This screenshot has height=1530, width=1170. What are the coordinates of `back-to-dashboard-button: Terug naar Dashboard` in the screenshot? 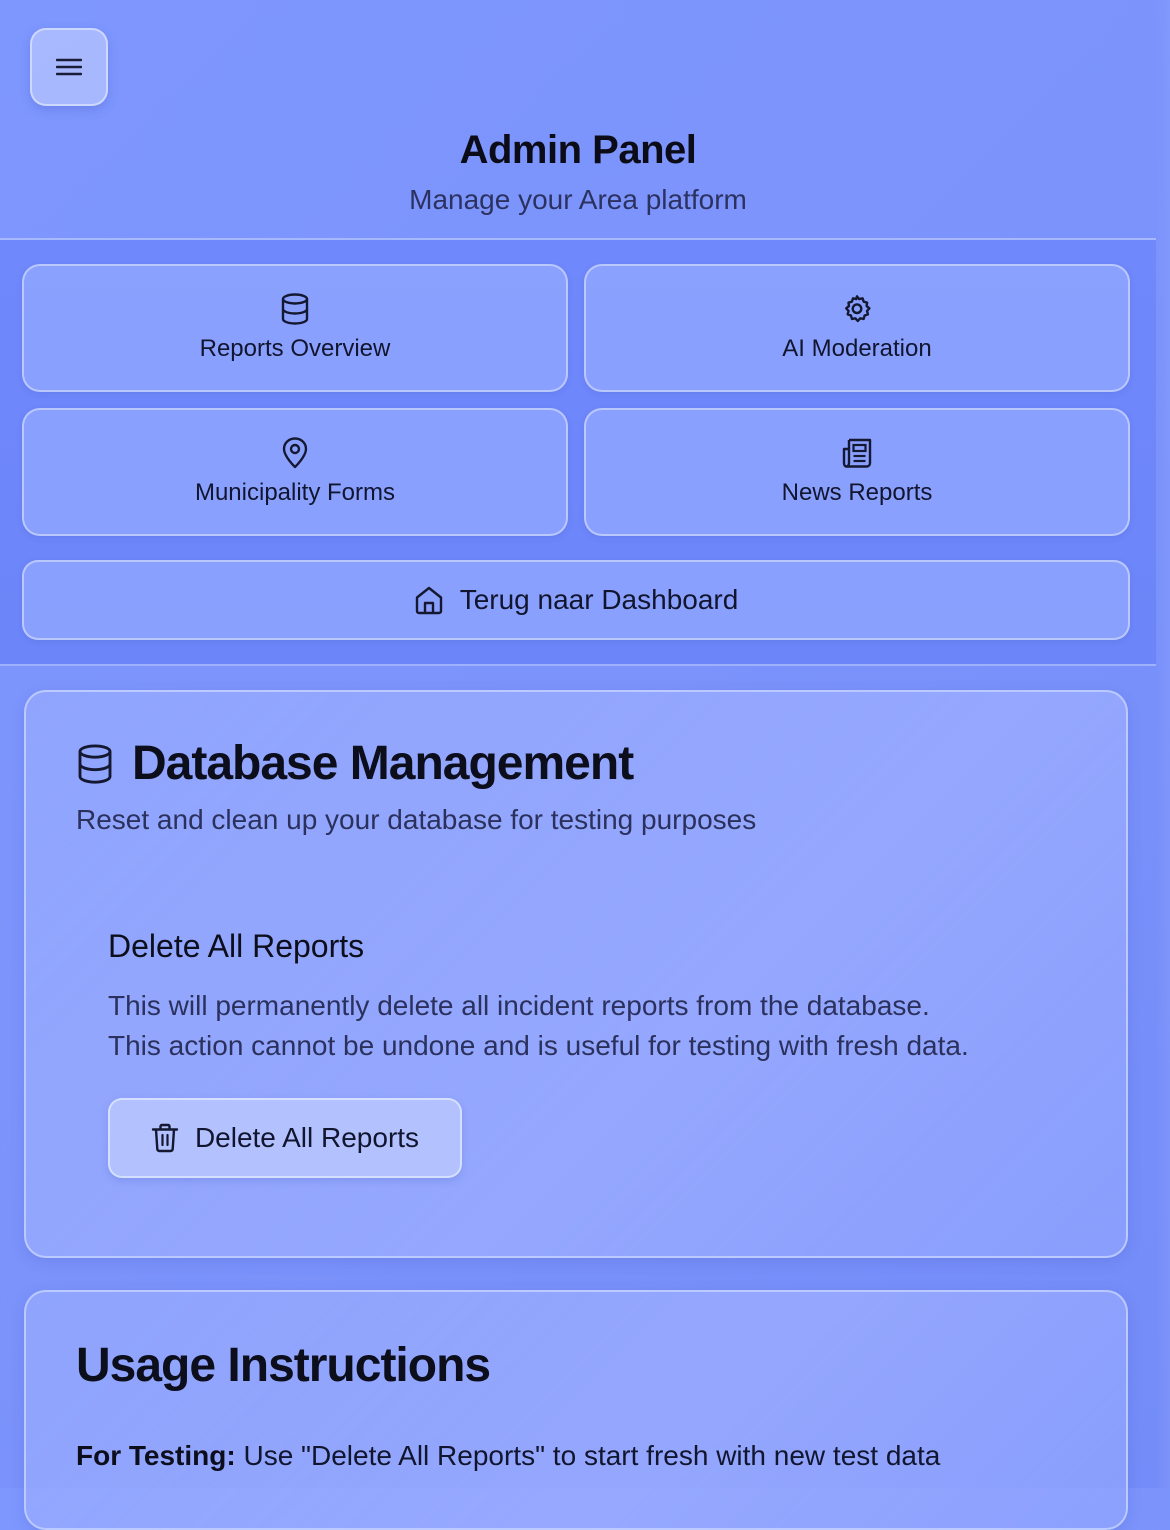 It's located at (576, 600).